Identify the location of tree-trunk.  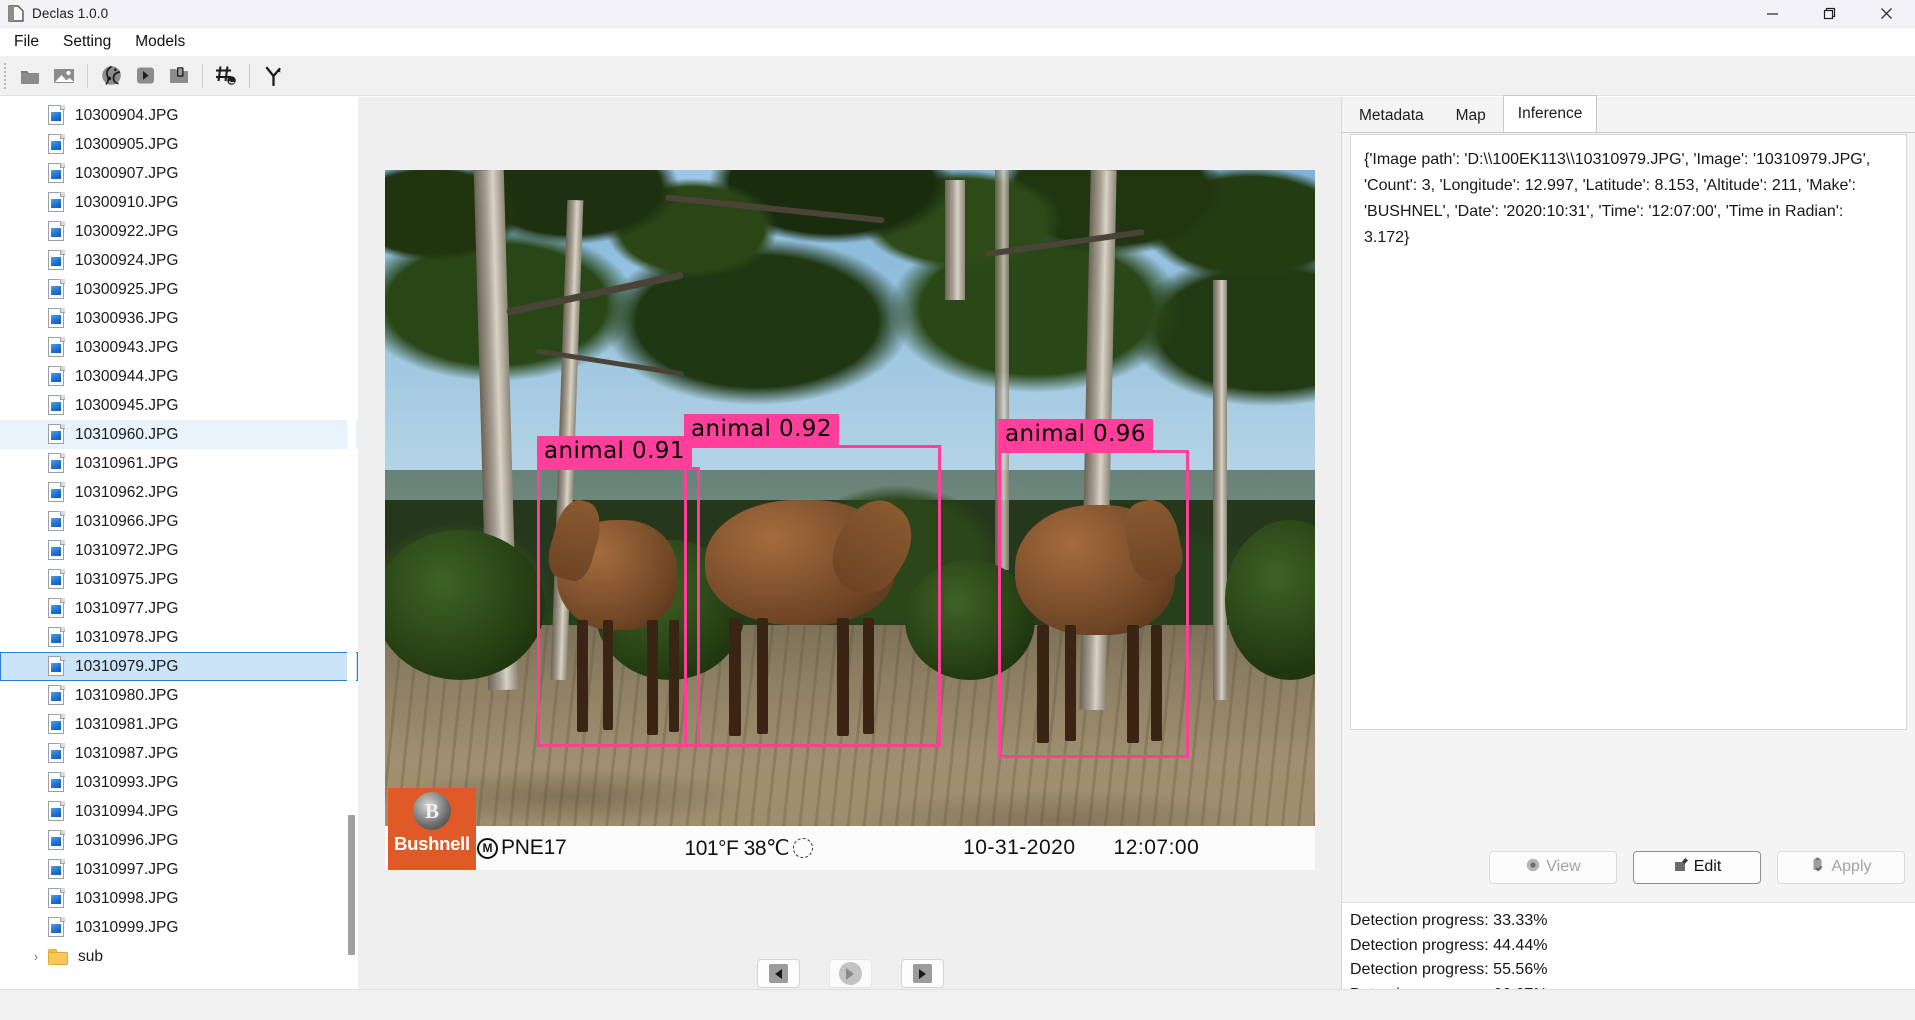
(1220, 490).